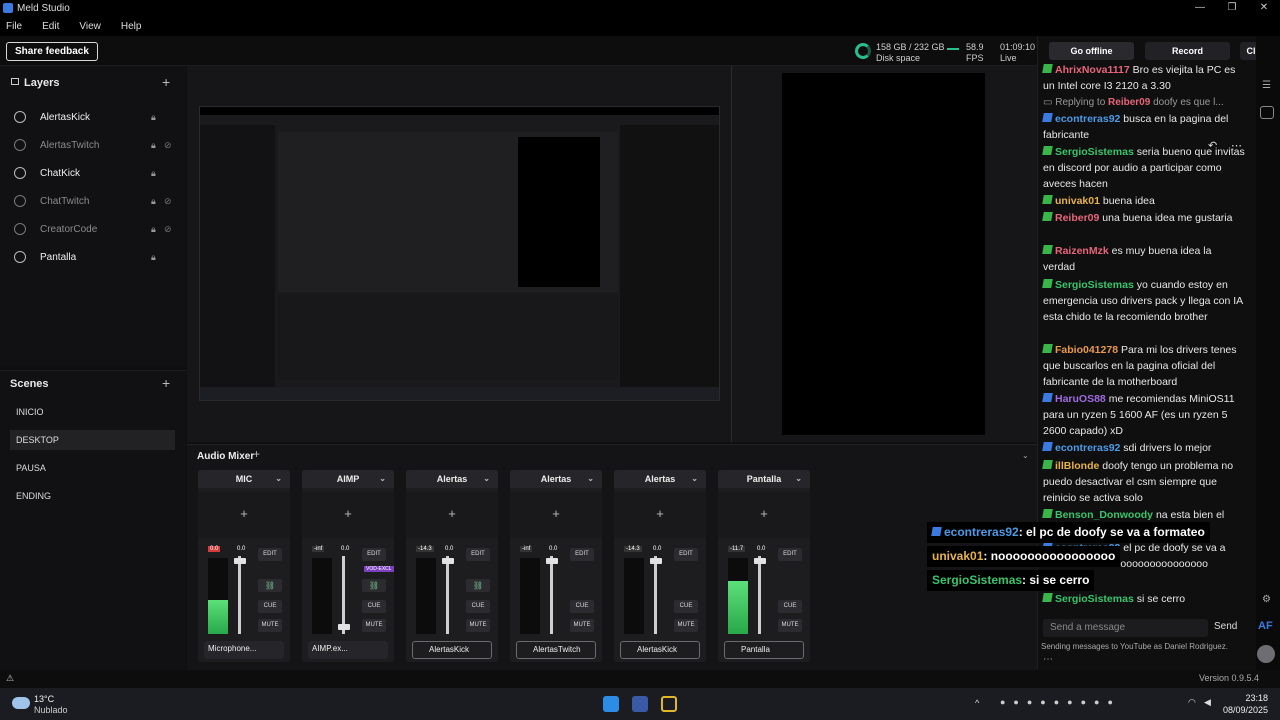  I want to click on layer-item: CreatorCode 🔒︎ ⊘, so click(94, 229).